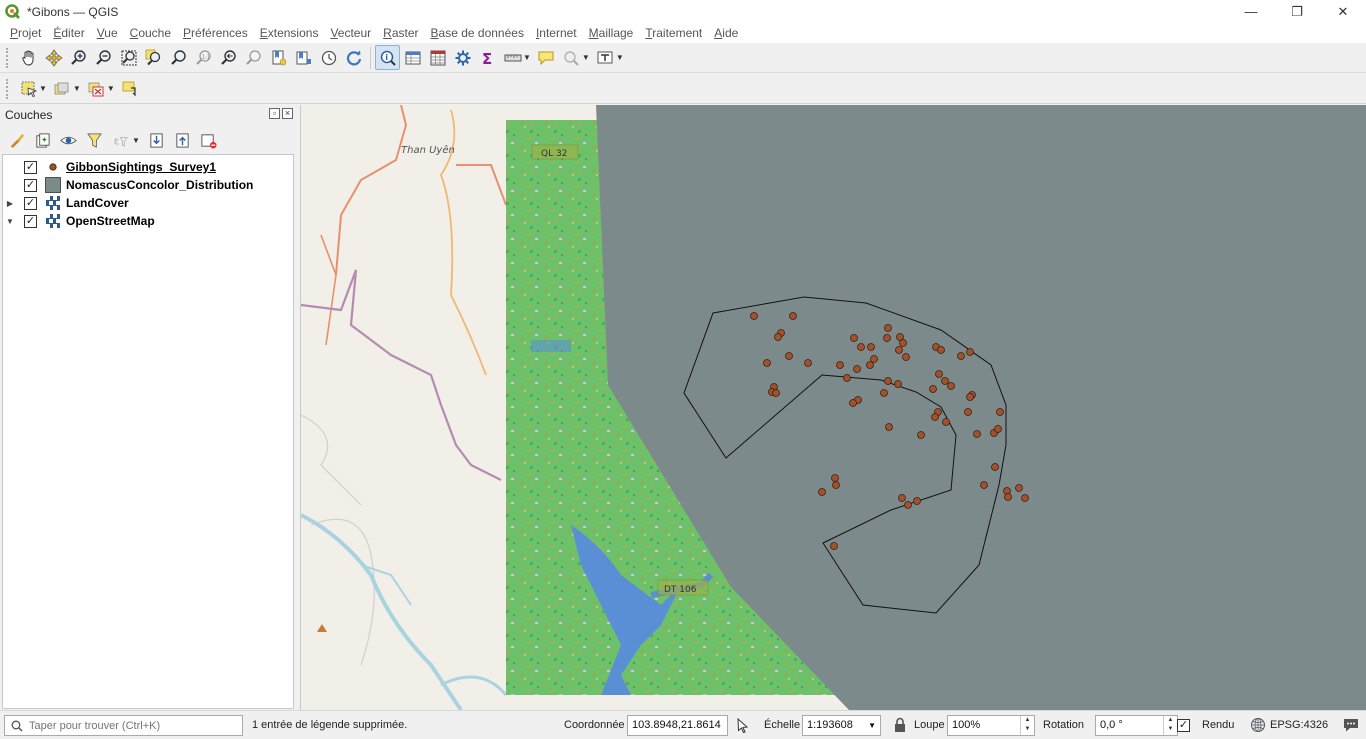  Describe the element at coordinates (68, 33) in the screenshot. I see `menu-editer: Éditer` at that location.